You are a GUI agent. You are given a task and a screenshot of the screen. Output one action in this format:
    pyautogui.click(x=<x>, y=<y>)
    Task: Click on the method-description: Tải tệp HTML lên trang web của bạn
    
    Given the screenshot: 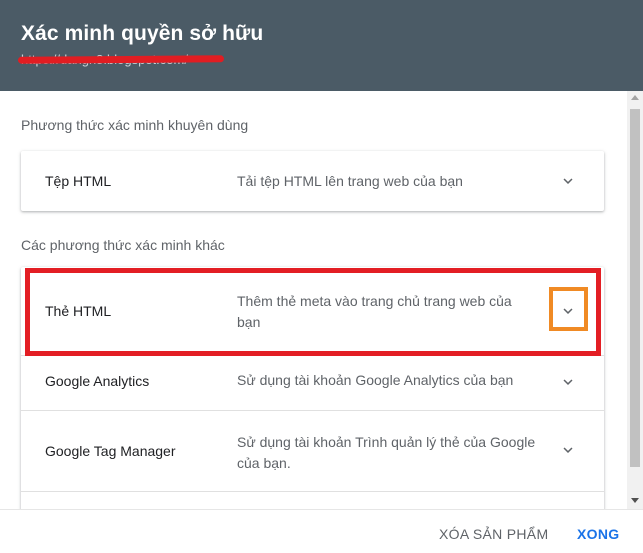 What is the action you would take?
    pyautogui.click(x=350, y=181)
    